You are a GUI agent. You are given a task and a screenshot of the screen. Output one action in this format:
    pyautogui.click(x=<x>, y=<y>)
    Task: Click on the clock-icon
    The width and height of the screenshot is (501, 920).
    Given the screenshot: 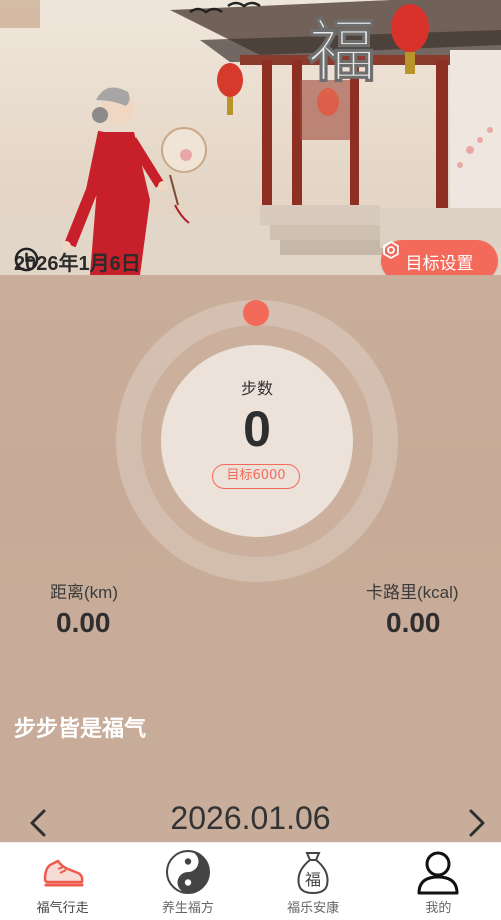 What is the action you would take?
    pyautogui.click(x=26, y=259)
    